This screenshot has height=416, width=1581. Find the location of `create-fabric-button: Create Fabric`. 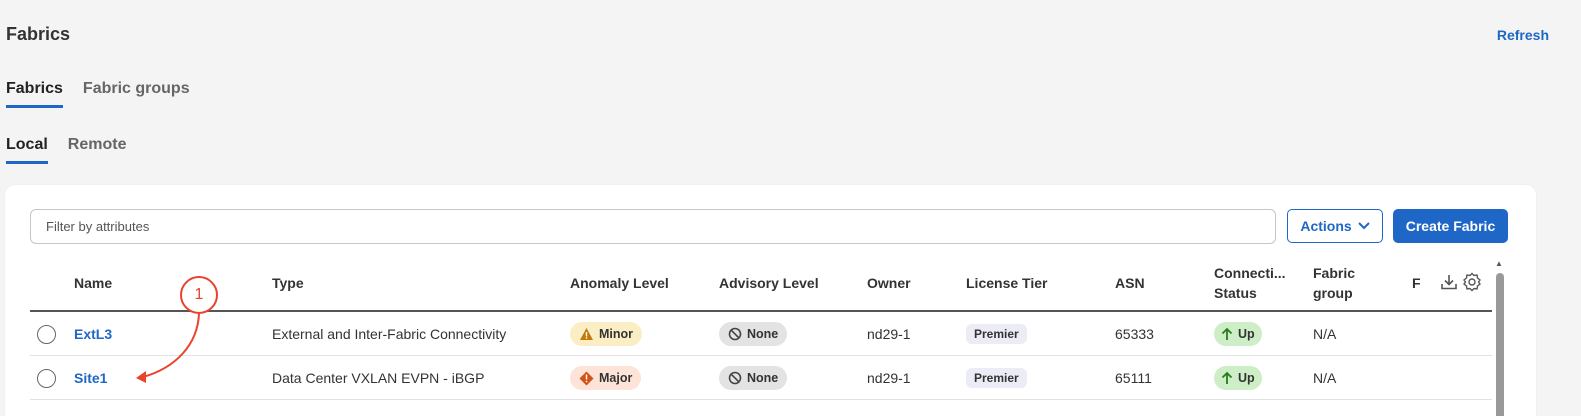

create-fabric-button: Create Fabric is located at coordinates (1450, 226).